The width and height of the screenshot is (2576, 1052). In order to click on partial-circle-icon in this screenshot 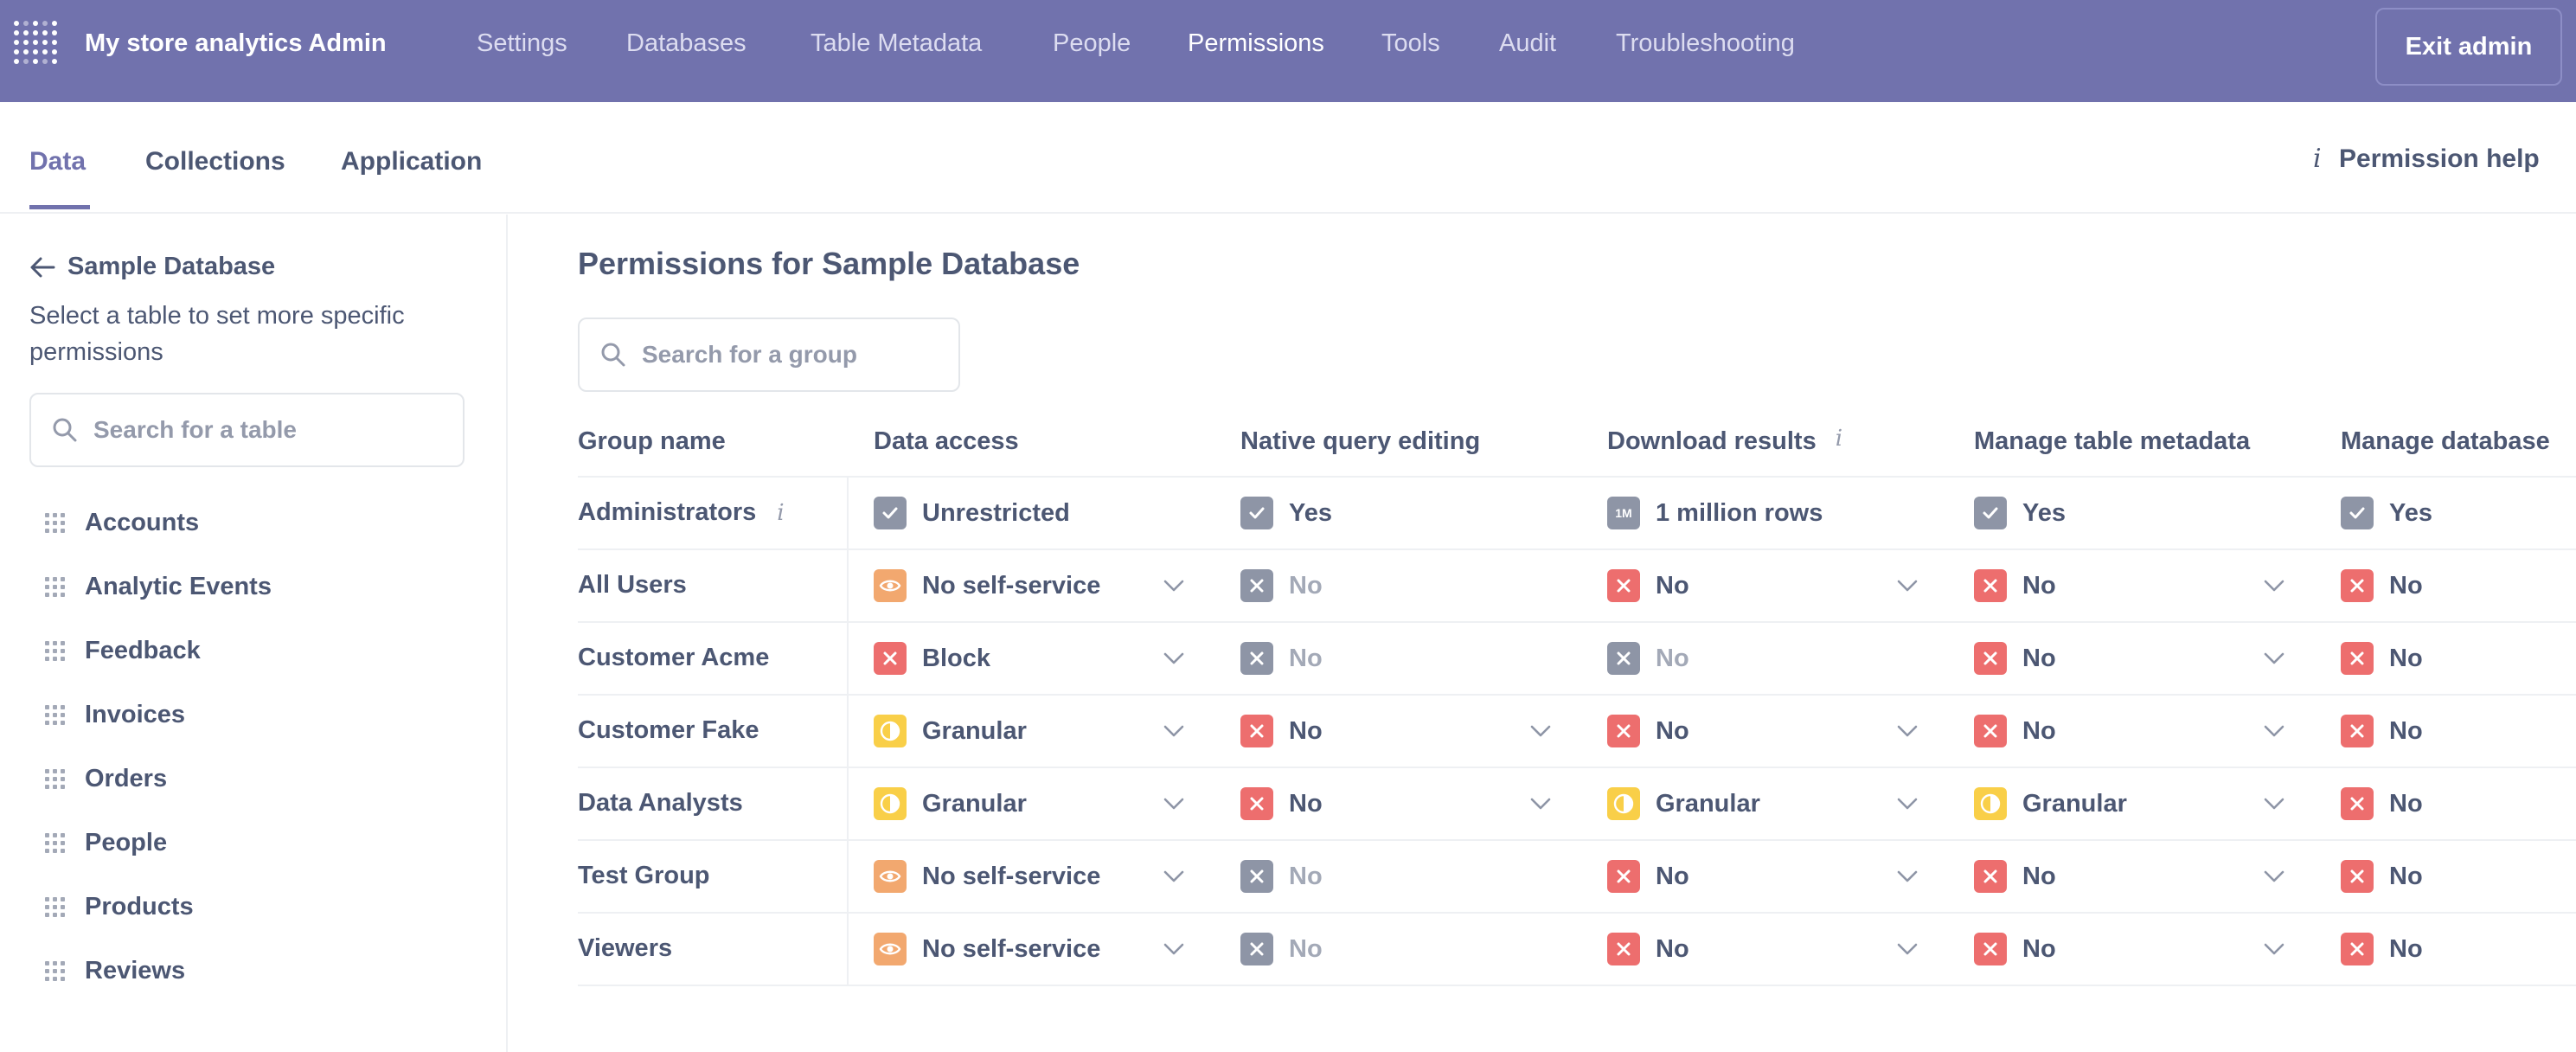, I will do `click(890, 803)`.